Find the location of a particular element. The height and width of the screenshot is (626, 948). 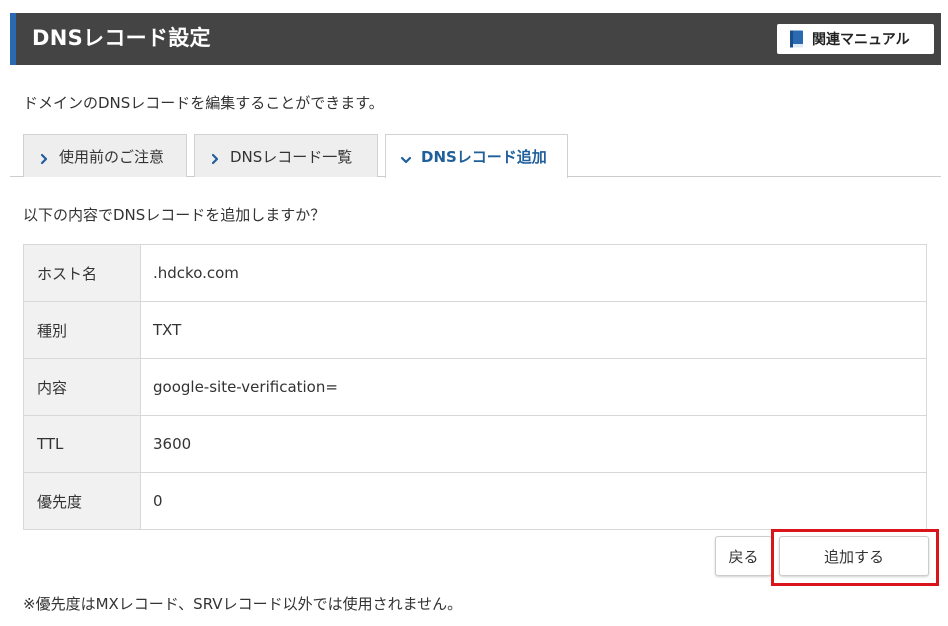

confirm-message: 以下の内容でDNSレコードを追加しますか？ is located at coordinates (174, 215).